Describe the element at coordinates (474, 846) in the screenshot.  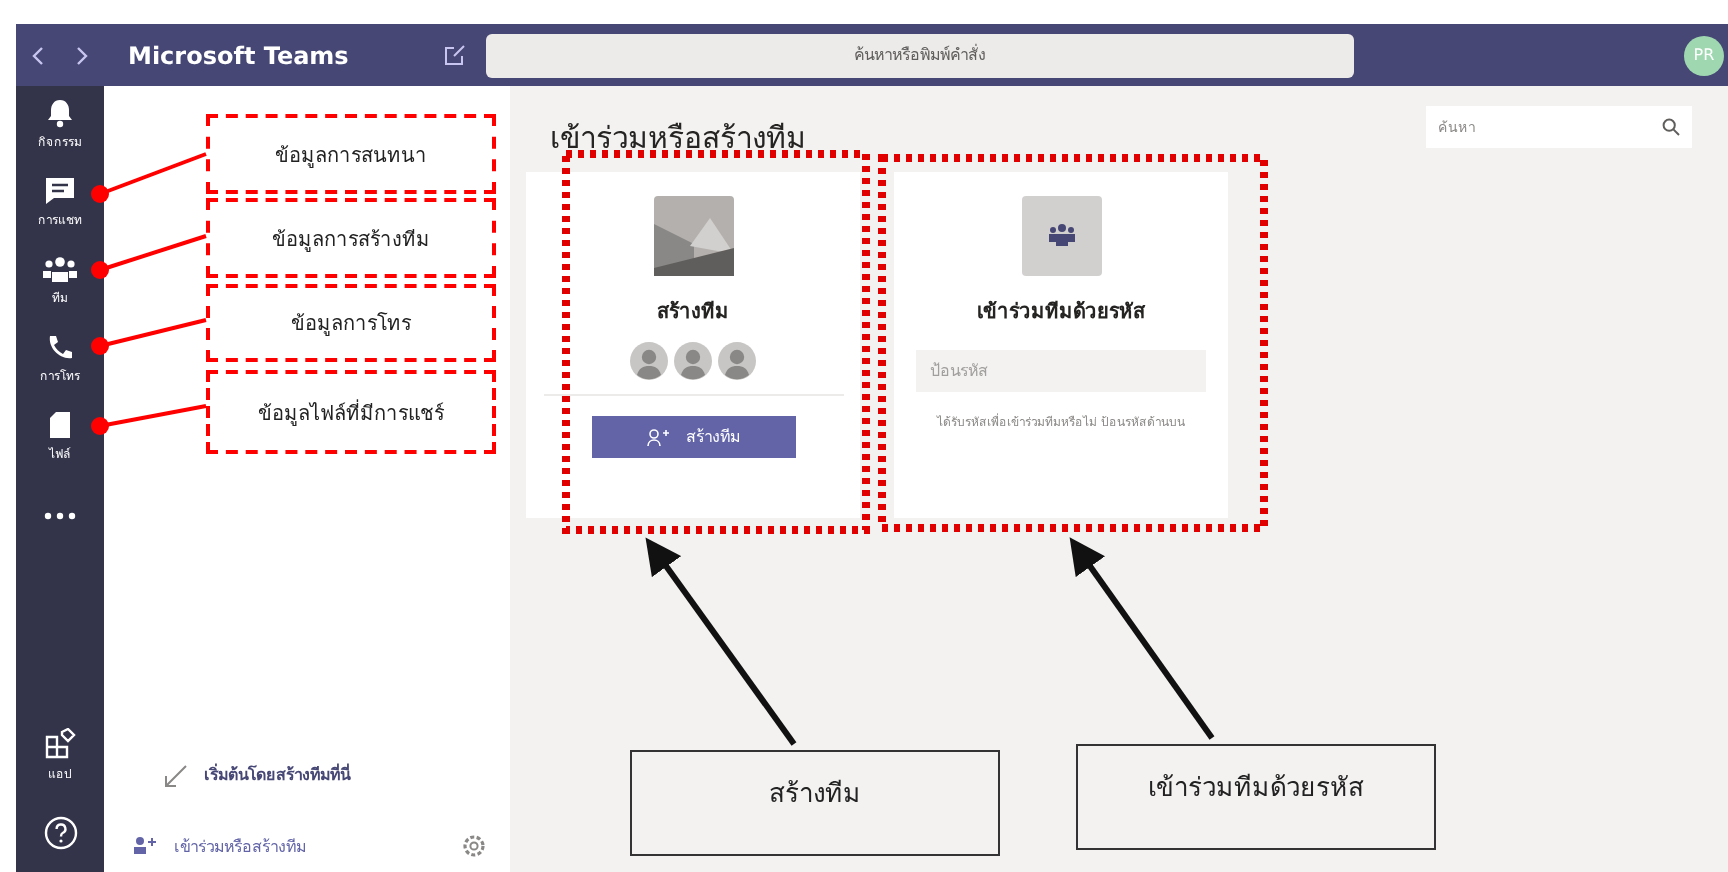
I see `settings-icon` at that location.